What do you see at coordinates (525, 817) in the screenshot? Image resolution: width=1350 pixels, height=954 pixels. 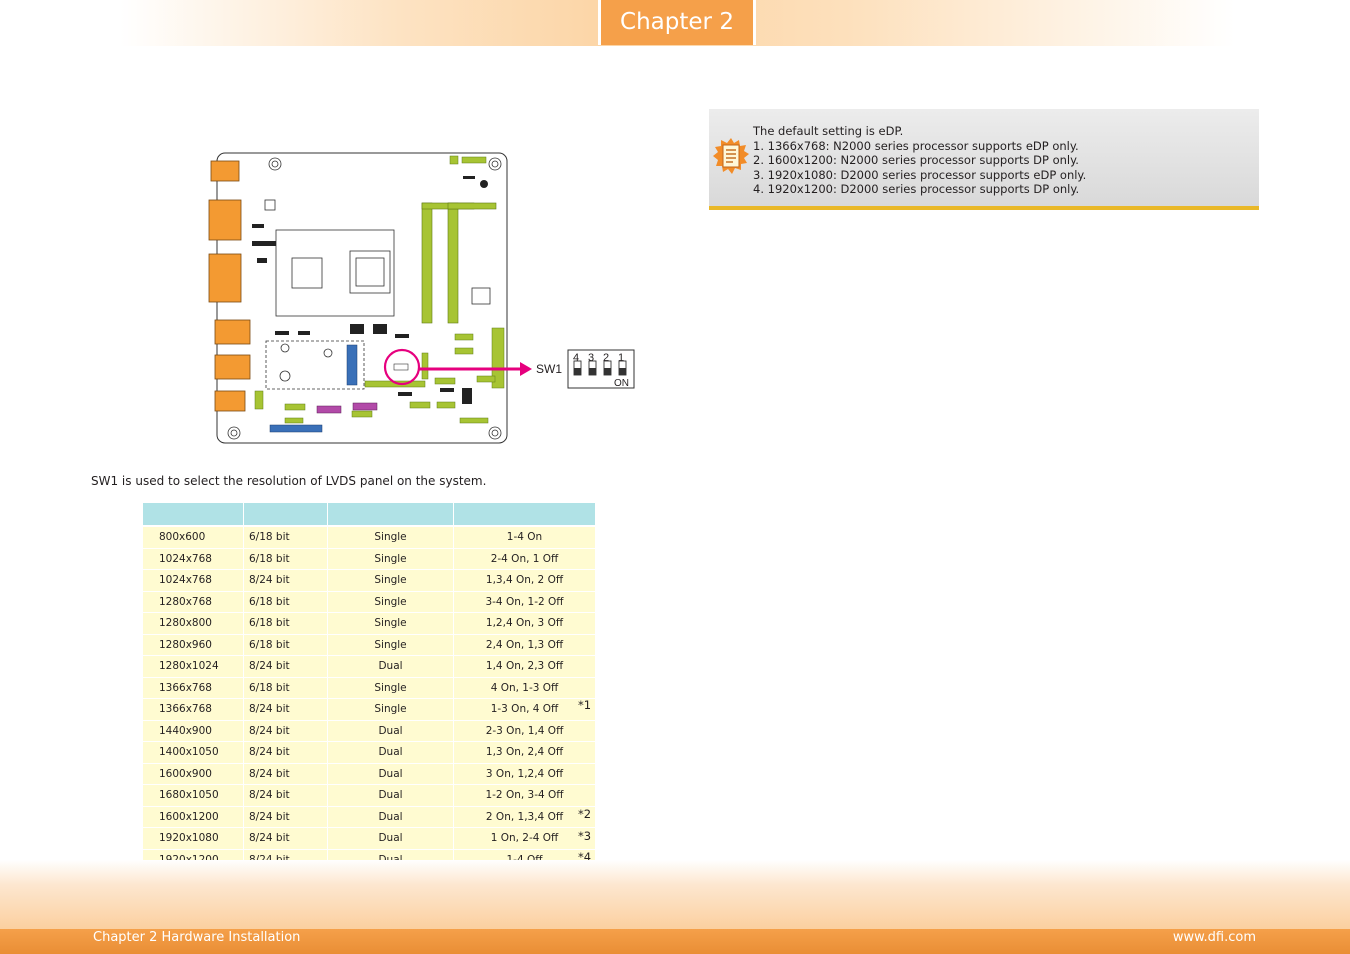 I see `table-cell: 2 On, 1,3,4 Off` at bounding box center [525, 817].